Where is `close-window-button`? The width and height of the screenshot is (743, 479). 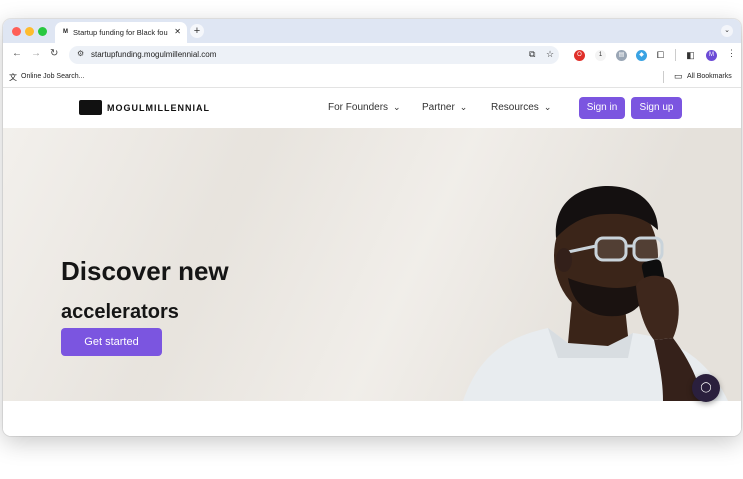 close-window-button is located at coordinates (16, 31).